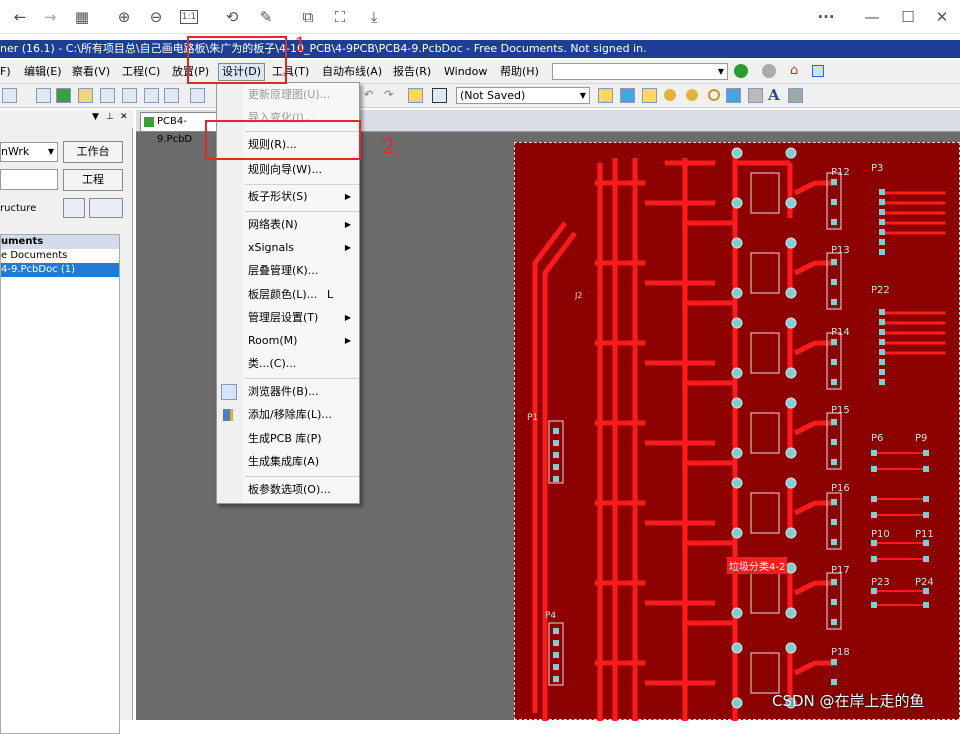 This screenshot has width=960, height=734. I want to click on zoom-fit-icon, so click(107, 95).